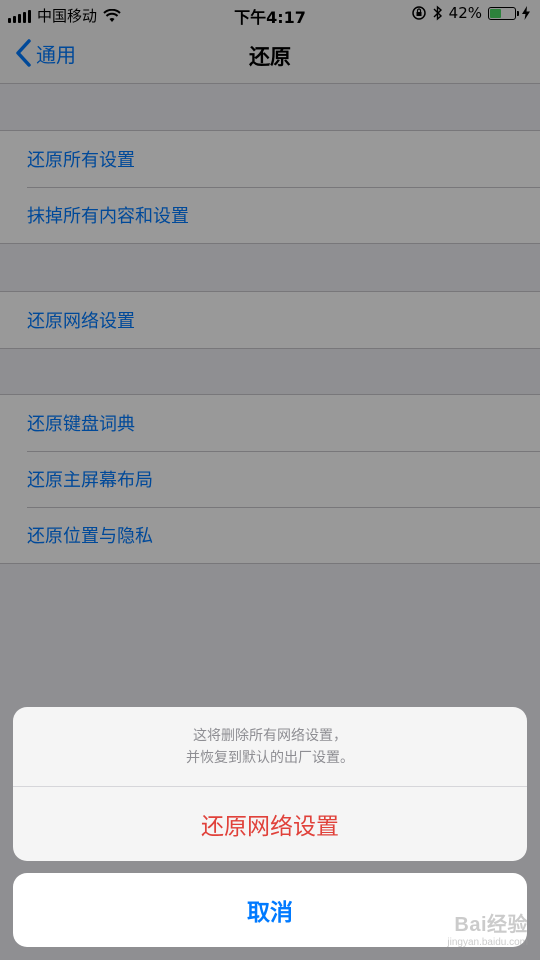 The height and width of the screenshot is (960, 540). Describe the element at coordinates (270, 824) in the screenshot. I see `reset-network-confirm-button: 还原网络设置` at that location.